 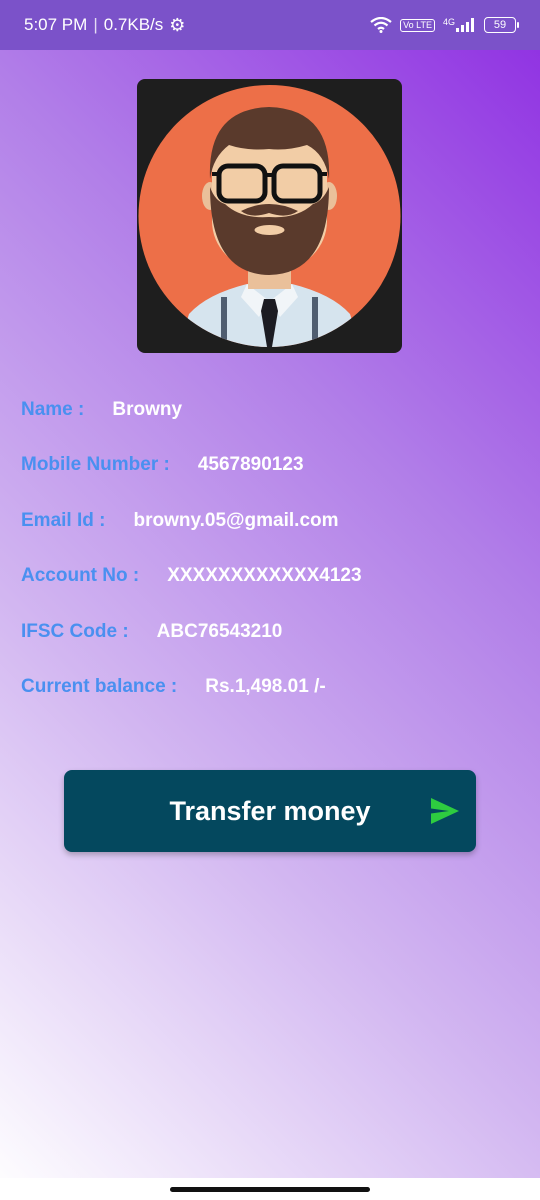 What do you see at coordinates (151, 632) in the screenshot?
I see `ifsc-row: IFSC Code : ABC76543210` at bounding box center [151, 632].